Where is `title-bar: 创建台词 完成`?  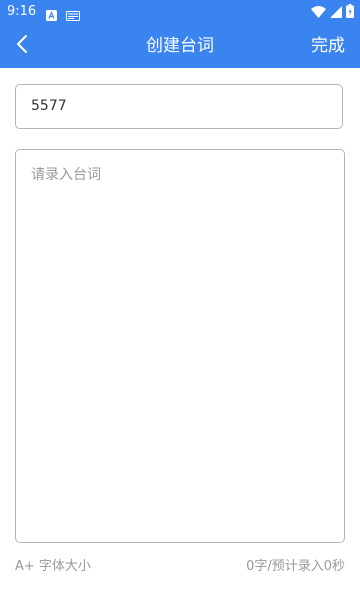 title-bar: 创建台词 完成 is located at coordinates (180, 46).